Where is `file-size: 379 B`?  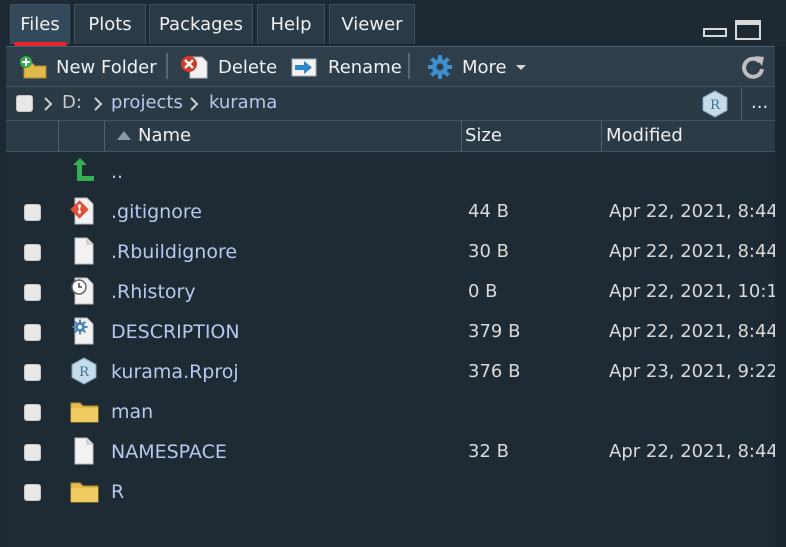 file-size: 379 B is located at coordinates (494, 331).